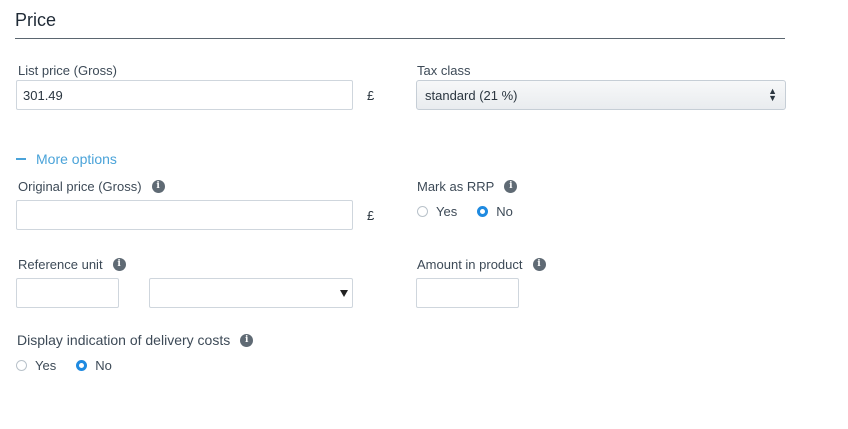 This screenshot has width=848, height=429. I want to click on mark-as-rrp-no-label: No, so click(504, 211).